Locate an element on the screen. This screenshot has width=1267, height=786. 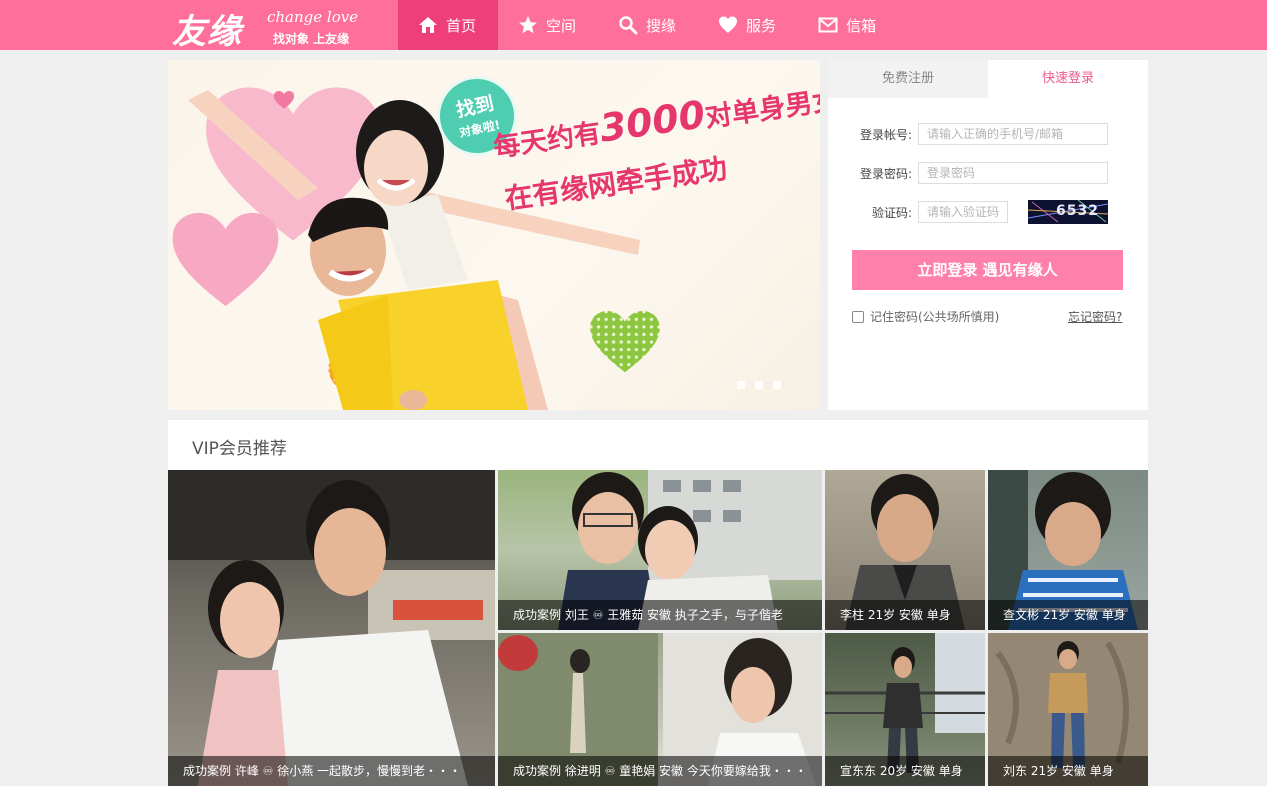
heart-icon is located at coordinates (728, 24).